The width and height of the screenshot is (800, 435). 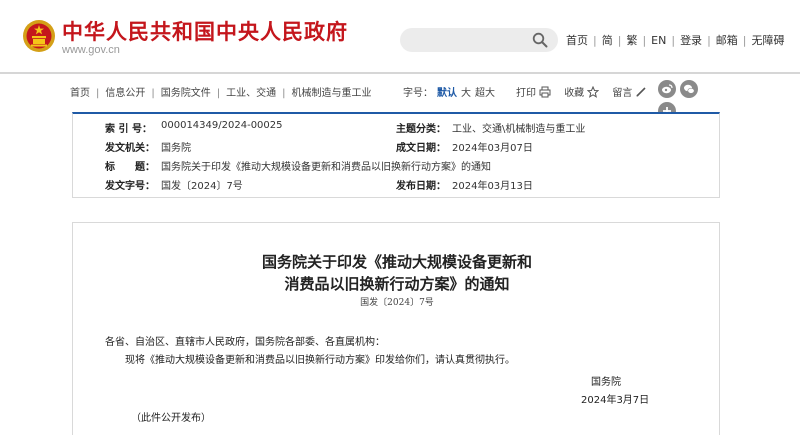 What do you see at coordinates (186, 93) in the screenshot?
I see `breadcrumb-item: 国务院文件` at bounding box center [186, 93].